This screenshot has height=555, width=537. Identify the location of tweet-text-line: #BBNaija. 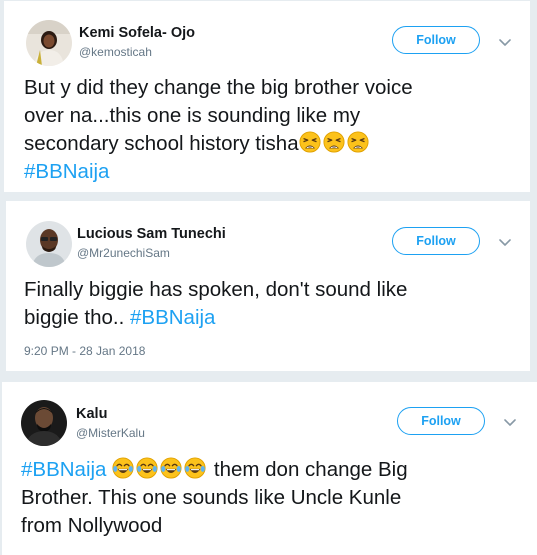
(218, 172).